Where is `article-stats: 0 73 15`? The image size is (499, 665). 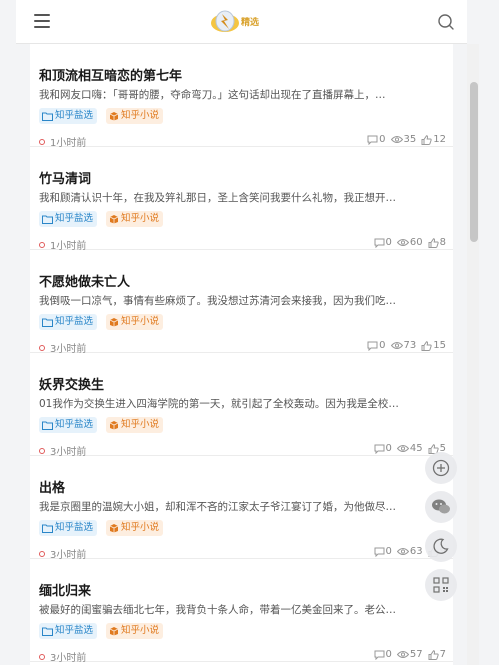
article-stats: 0 73 15 is located at coordinates (404, 345).